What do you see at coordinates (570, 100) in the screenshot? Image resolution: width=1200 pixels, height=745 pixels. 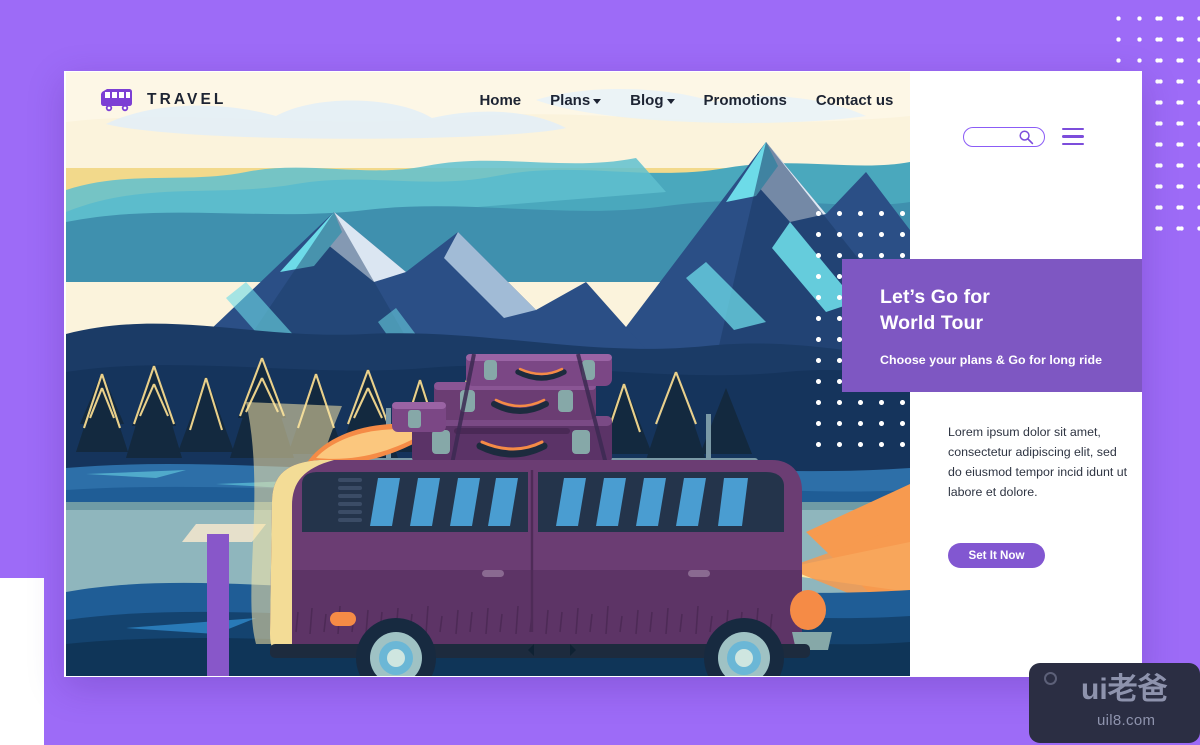 I see `nav-item-plans-label: Plans` at bounding box center [570, 100].